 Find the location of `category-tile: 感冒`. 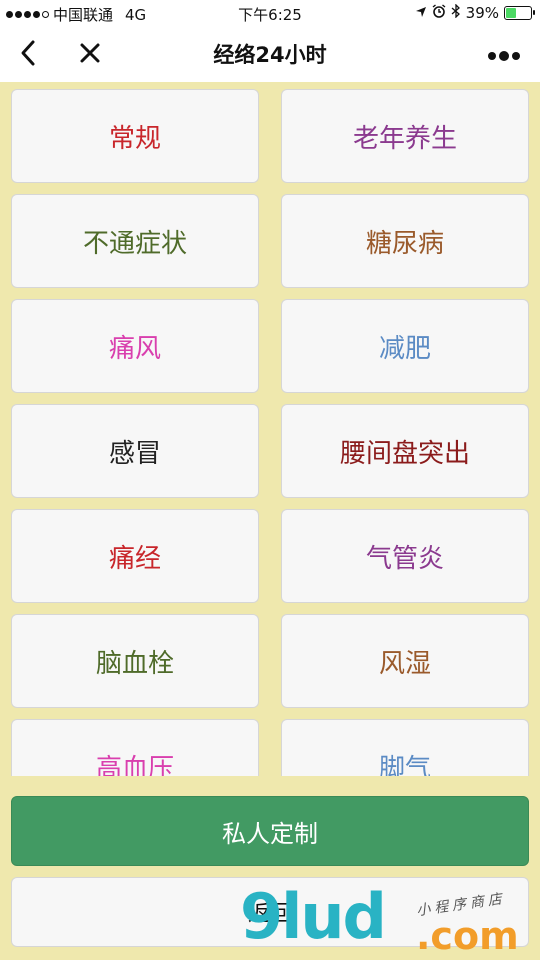

category-tile: 感冒 is located at coordinates (135, 451).